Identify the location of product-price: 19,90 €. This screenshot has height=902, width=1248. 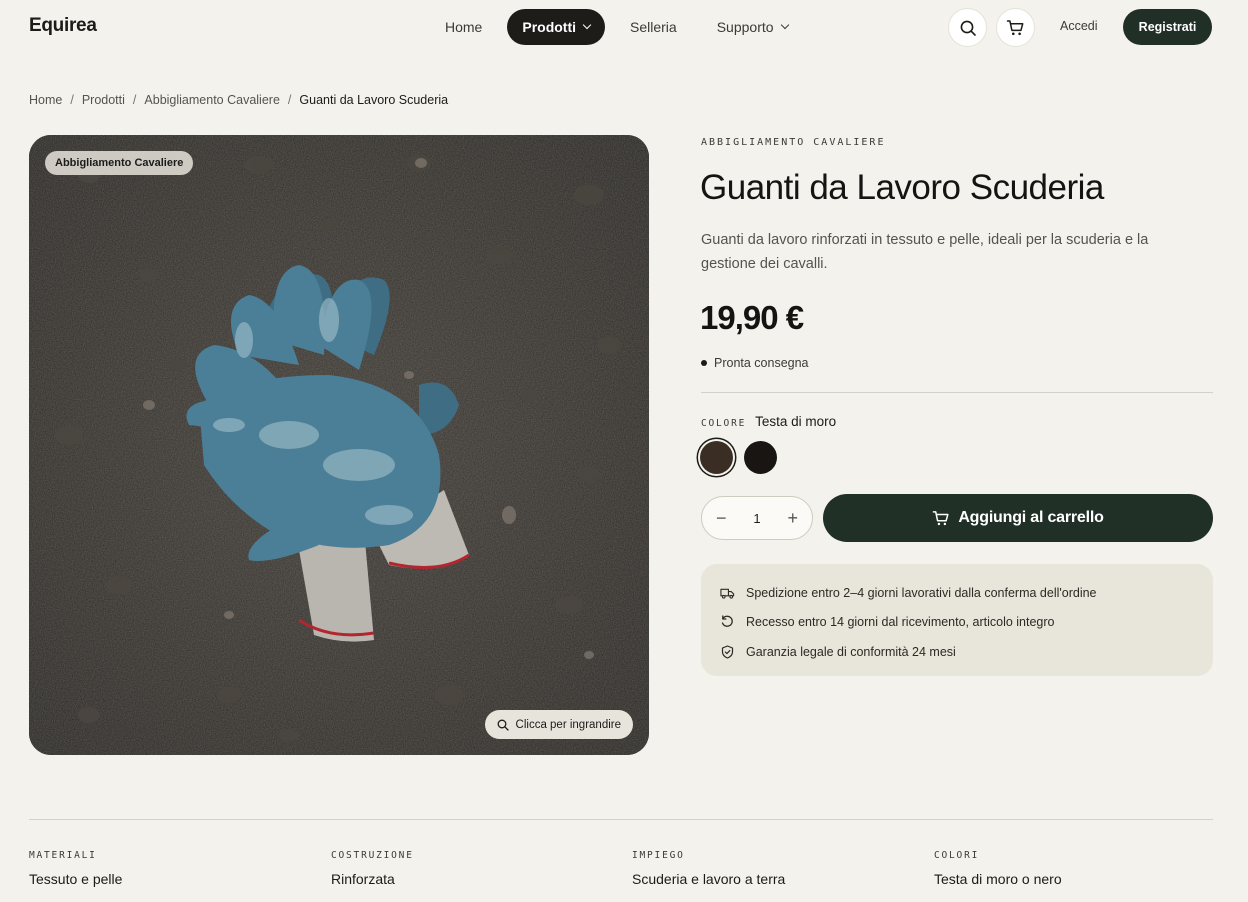
(752, 317).